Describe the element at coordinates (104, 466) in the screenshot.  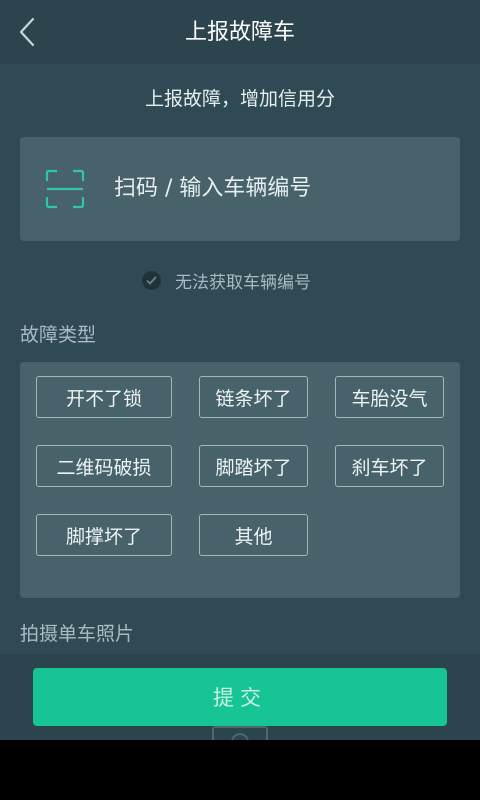
I see `fault-option: 二维码破损` at that location.